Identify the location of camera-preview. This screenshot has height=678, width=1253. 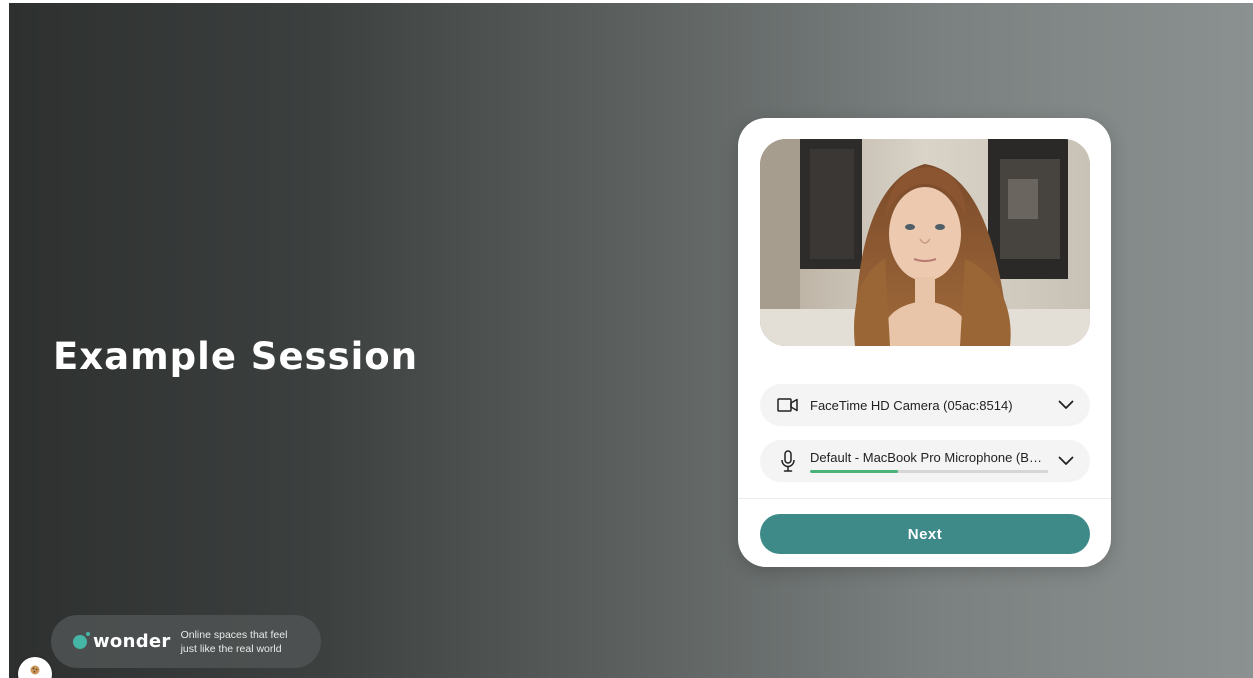
(925, 242).